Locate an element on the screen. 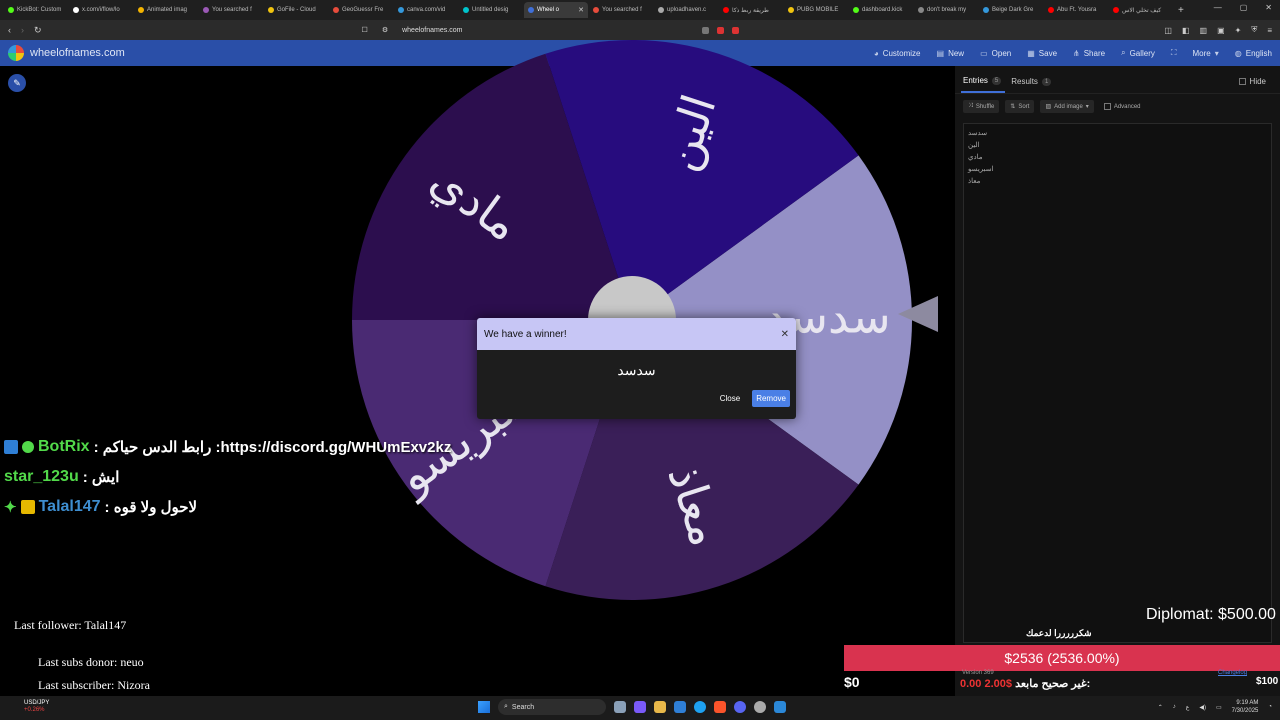 Image resolution: width=1280 pixels, height=720 pixels. open-button: ▭ Open is located at coordinates (995, 53).